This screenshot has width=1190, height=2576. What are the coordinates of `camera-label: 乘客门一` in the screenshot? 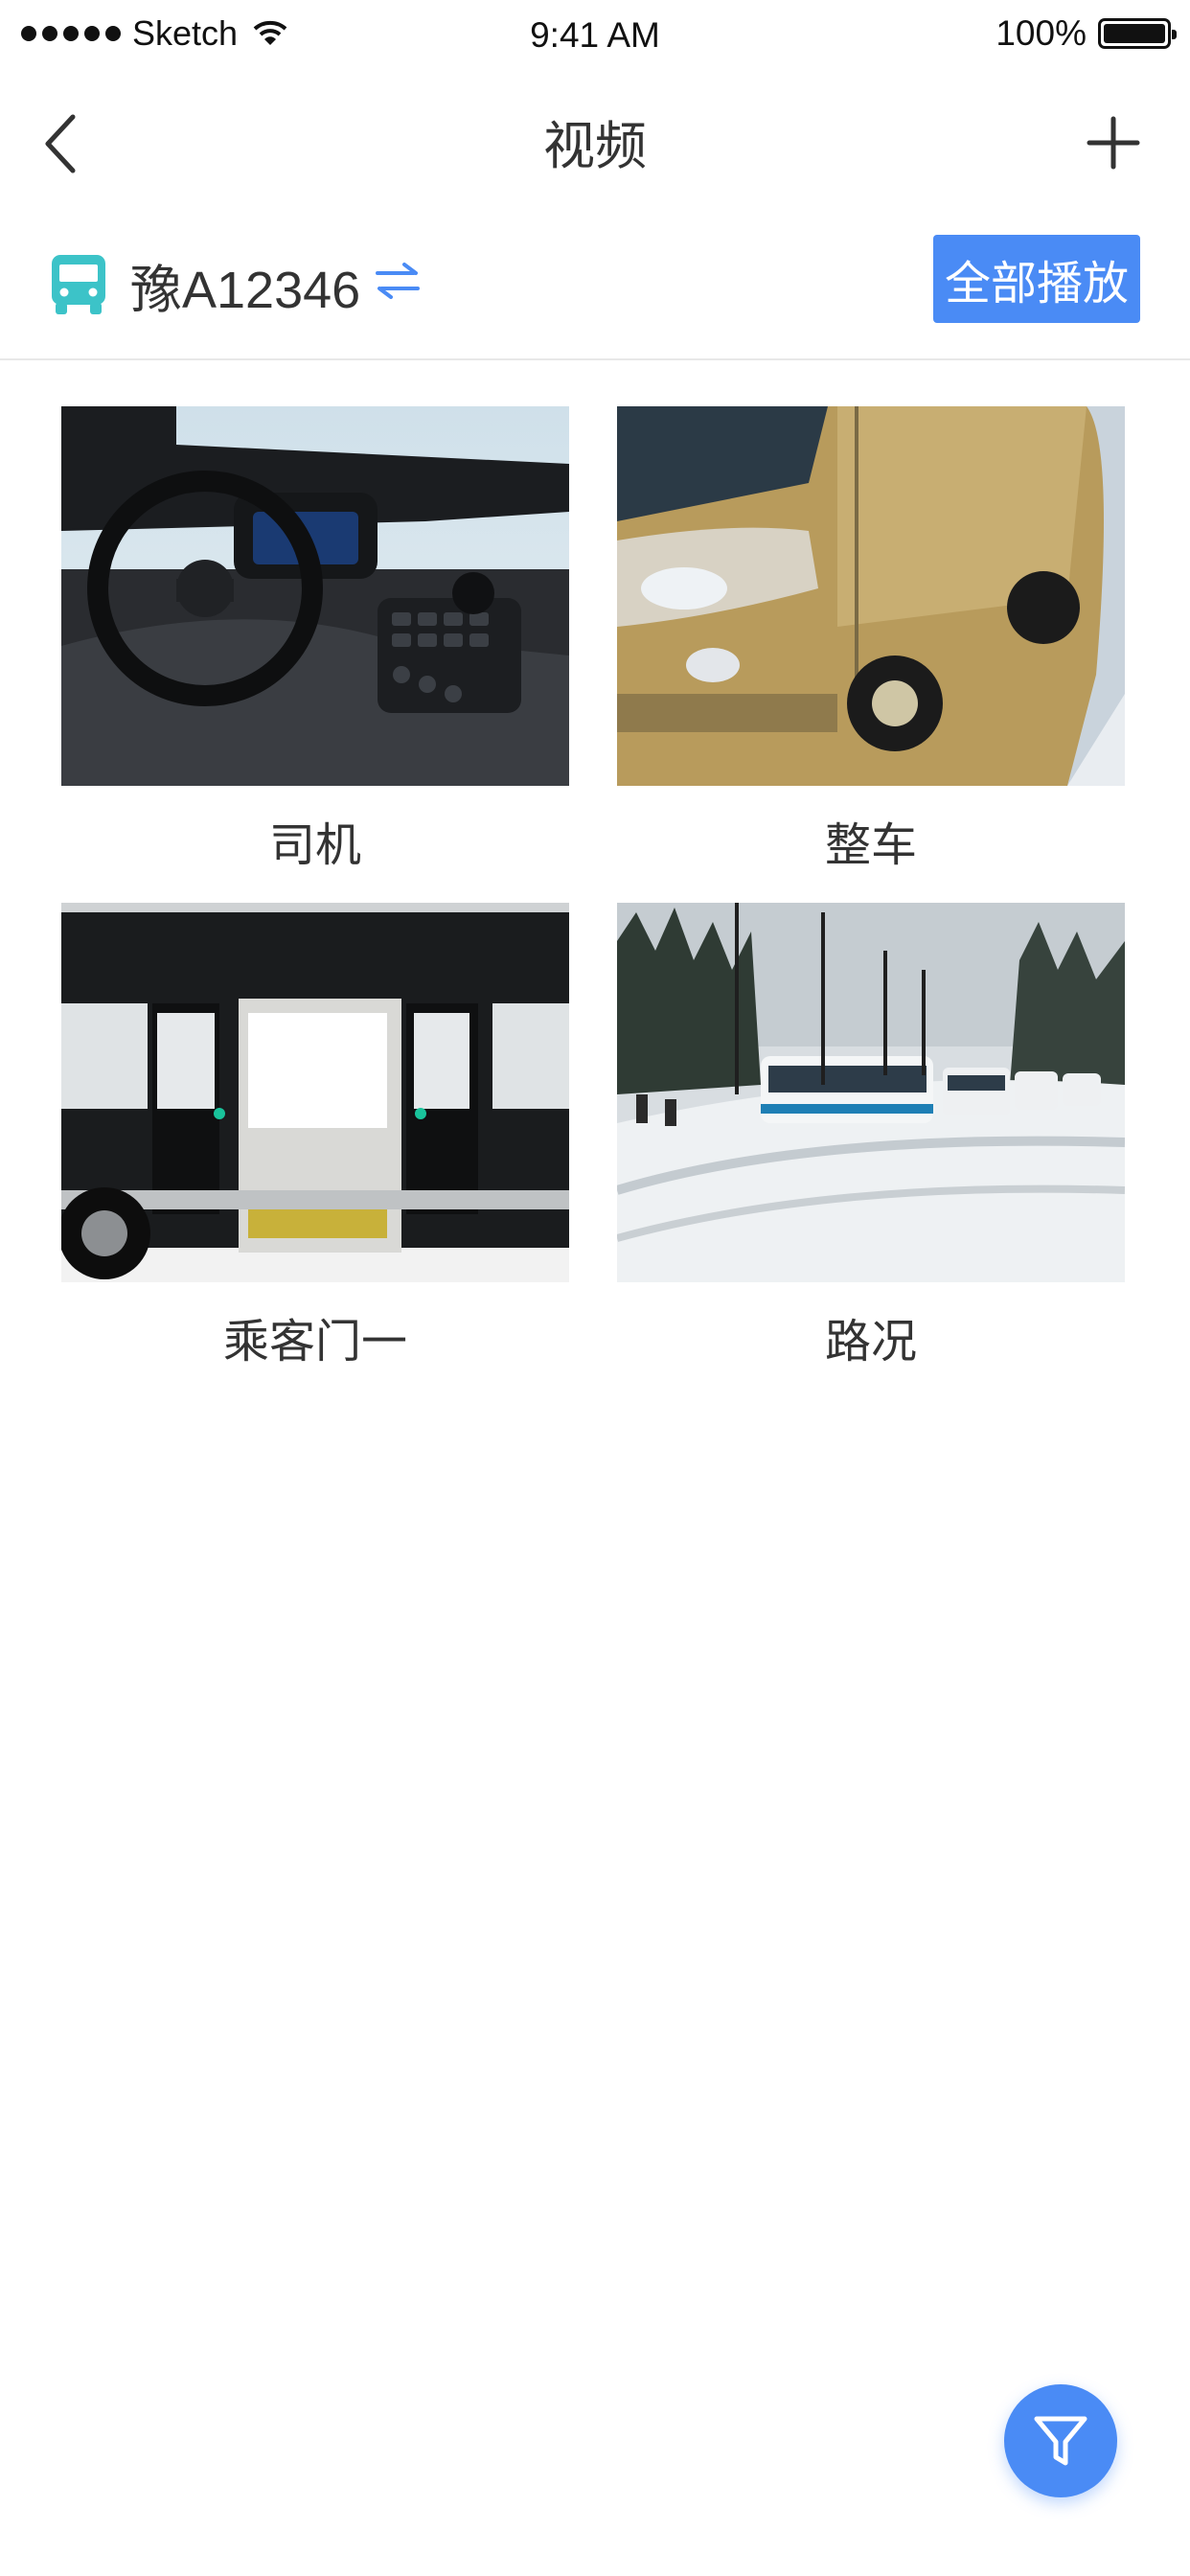 It's located at (315, 1342).